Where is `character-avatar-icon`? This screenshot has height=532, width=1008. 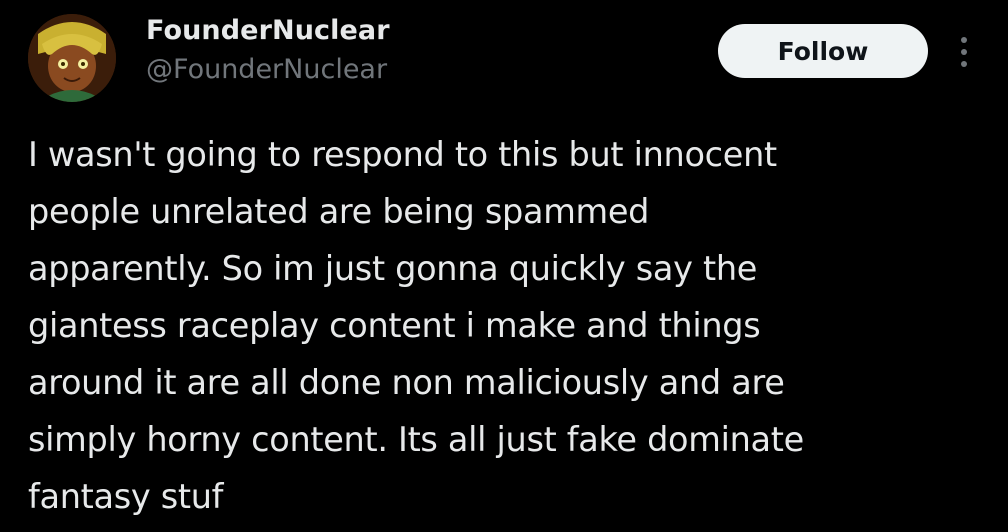
character-avatar-icon is located at coordinates (72, 58).